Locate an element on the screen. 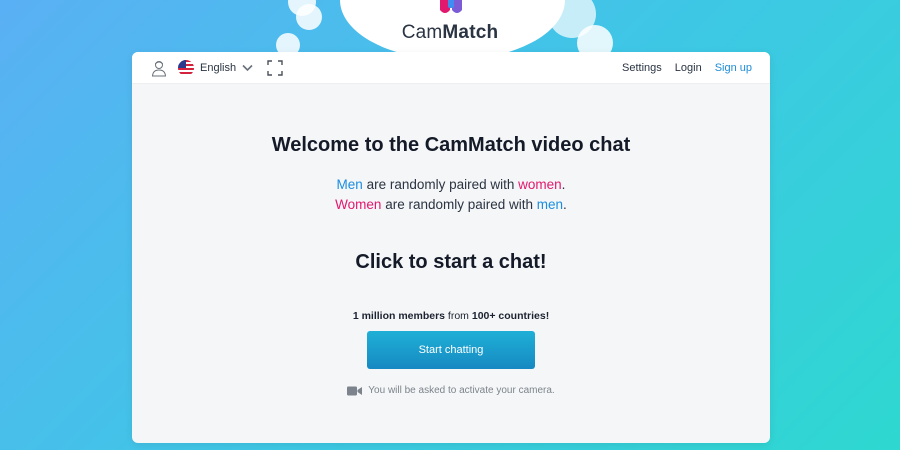 This screenshot has height=450, width=900. brand-name: CamMatch is located at coordinates (450, 33).